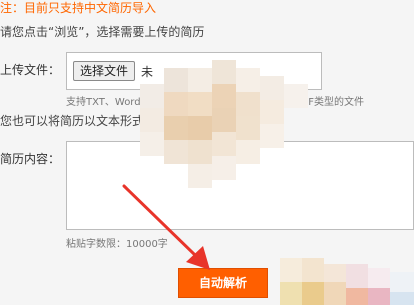 The image size is (414, 305). What do you see at coordinates (30, 70) in the screenshot?
I see `upload-file-label: 上传文件：` at bounding box center [30, 70].